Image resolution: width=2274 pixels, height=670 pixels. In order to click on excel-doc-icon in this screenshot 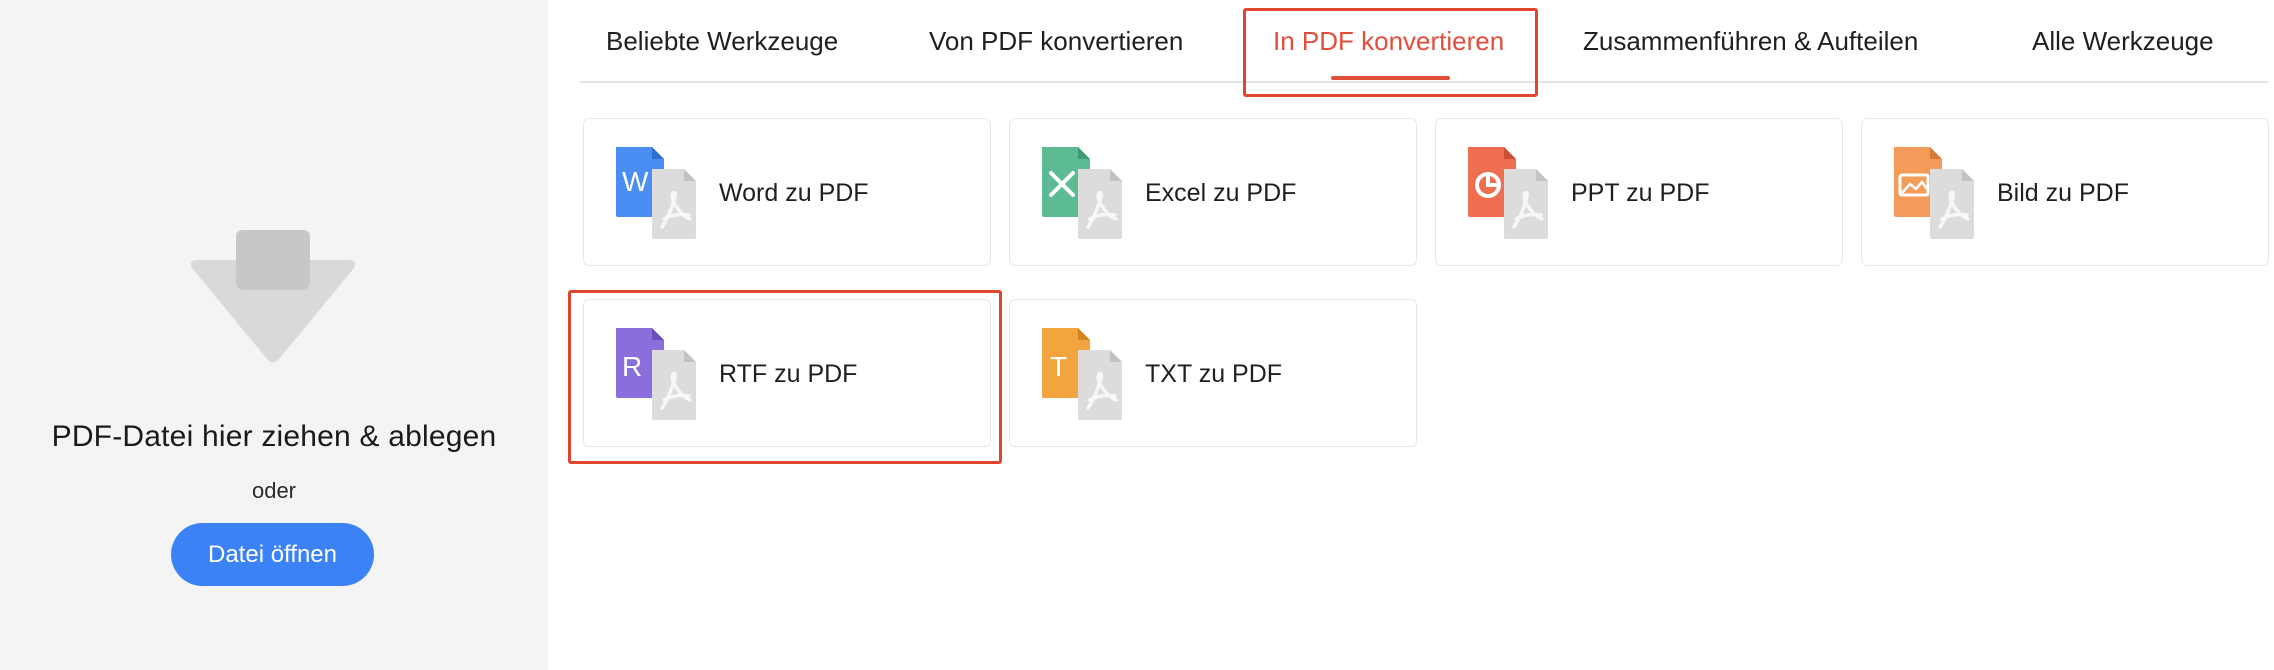, I will do `click(1082, 193)`.